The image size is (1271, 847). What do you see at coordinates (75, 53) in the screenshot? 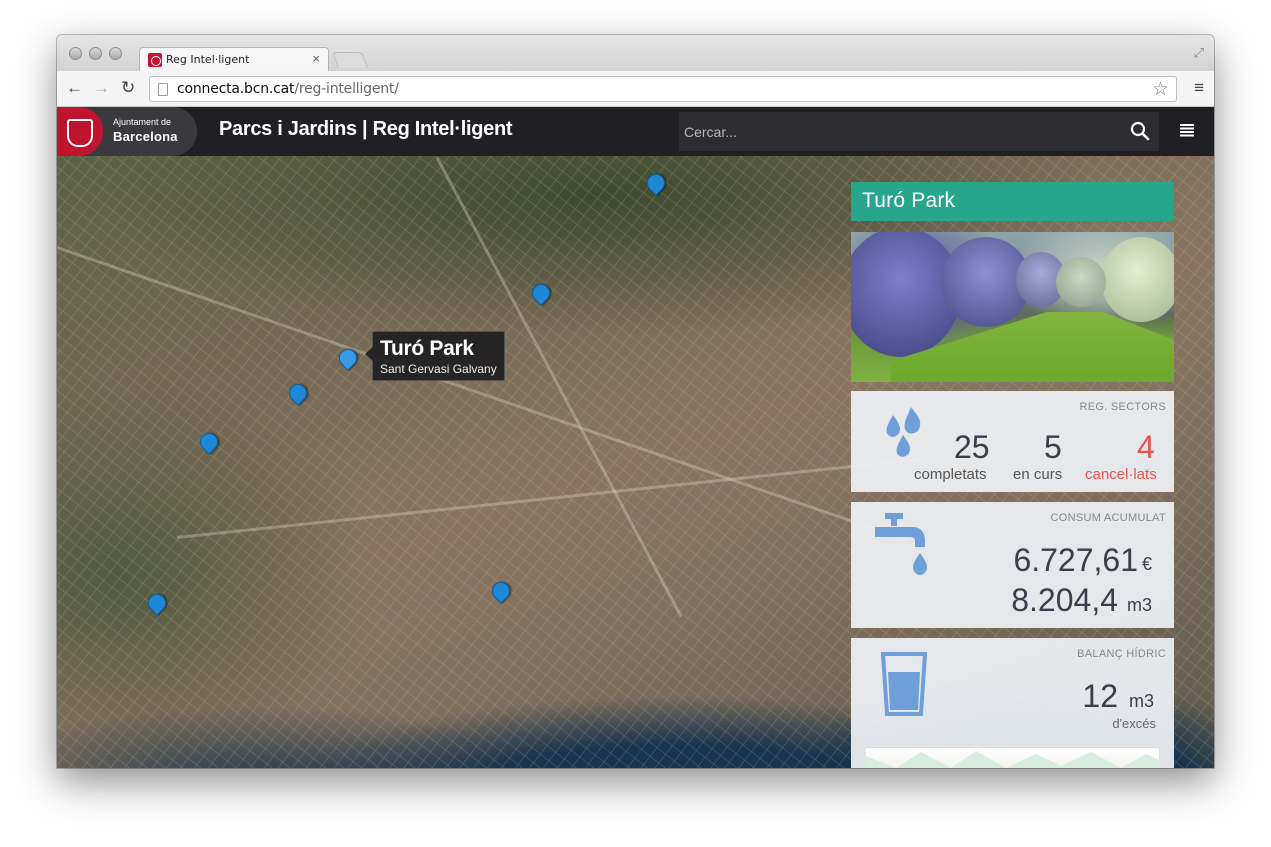
I see `close-window-button` at bounding box center [75, 53].